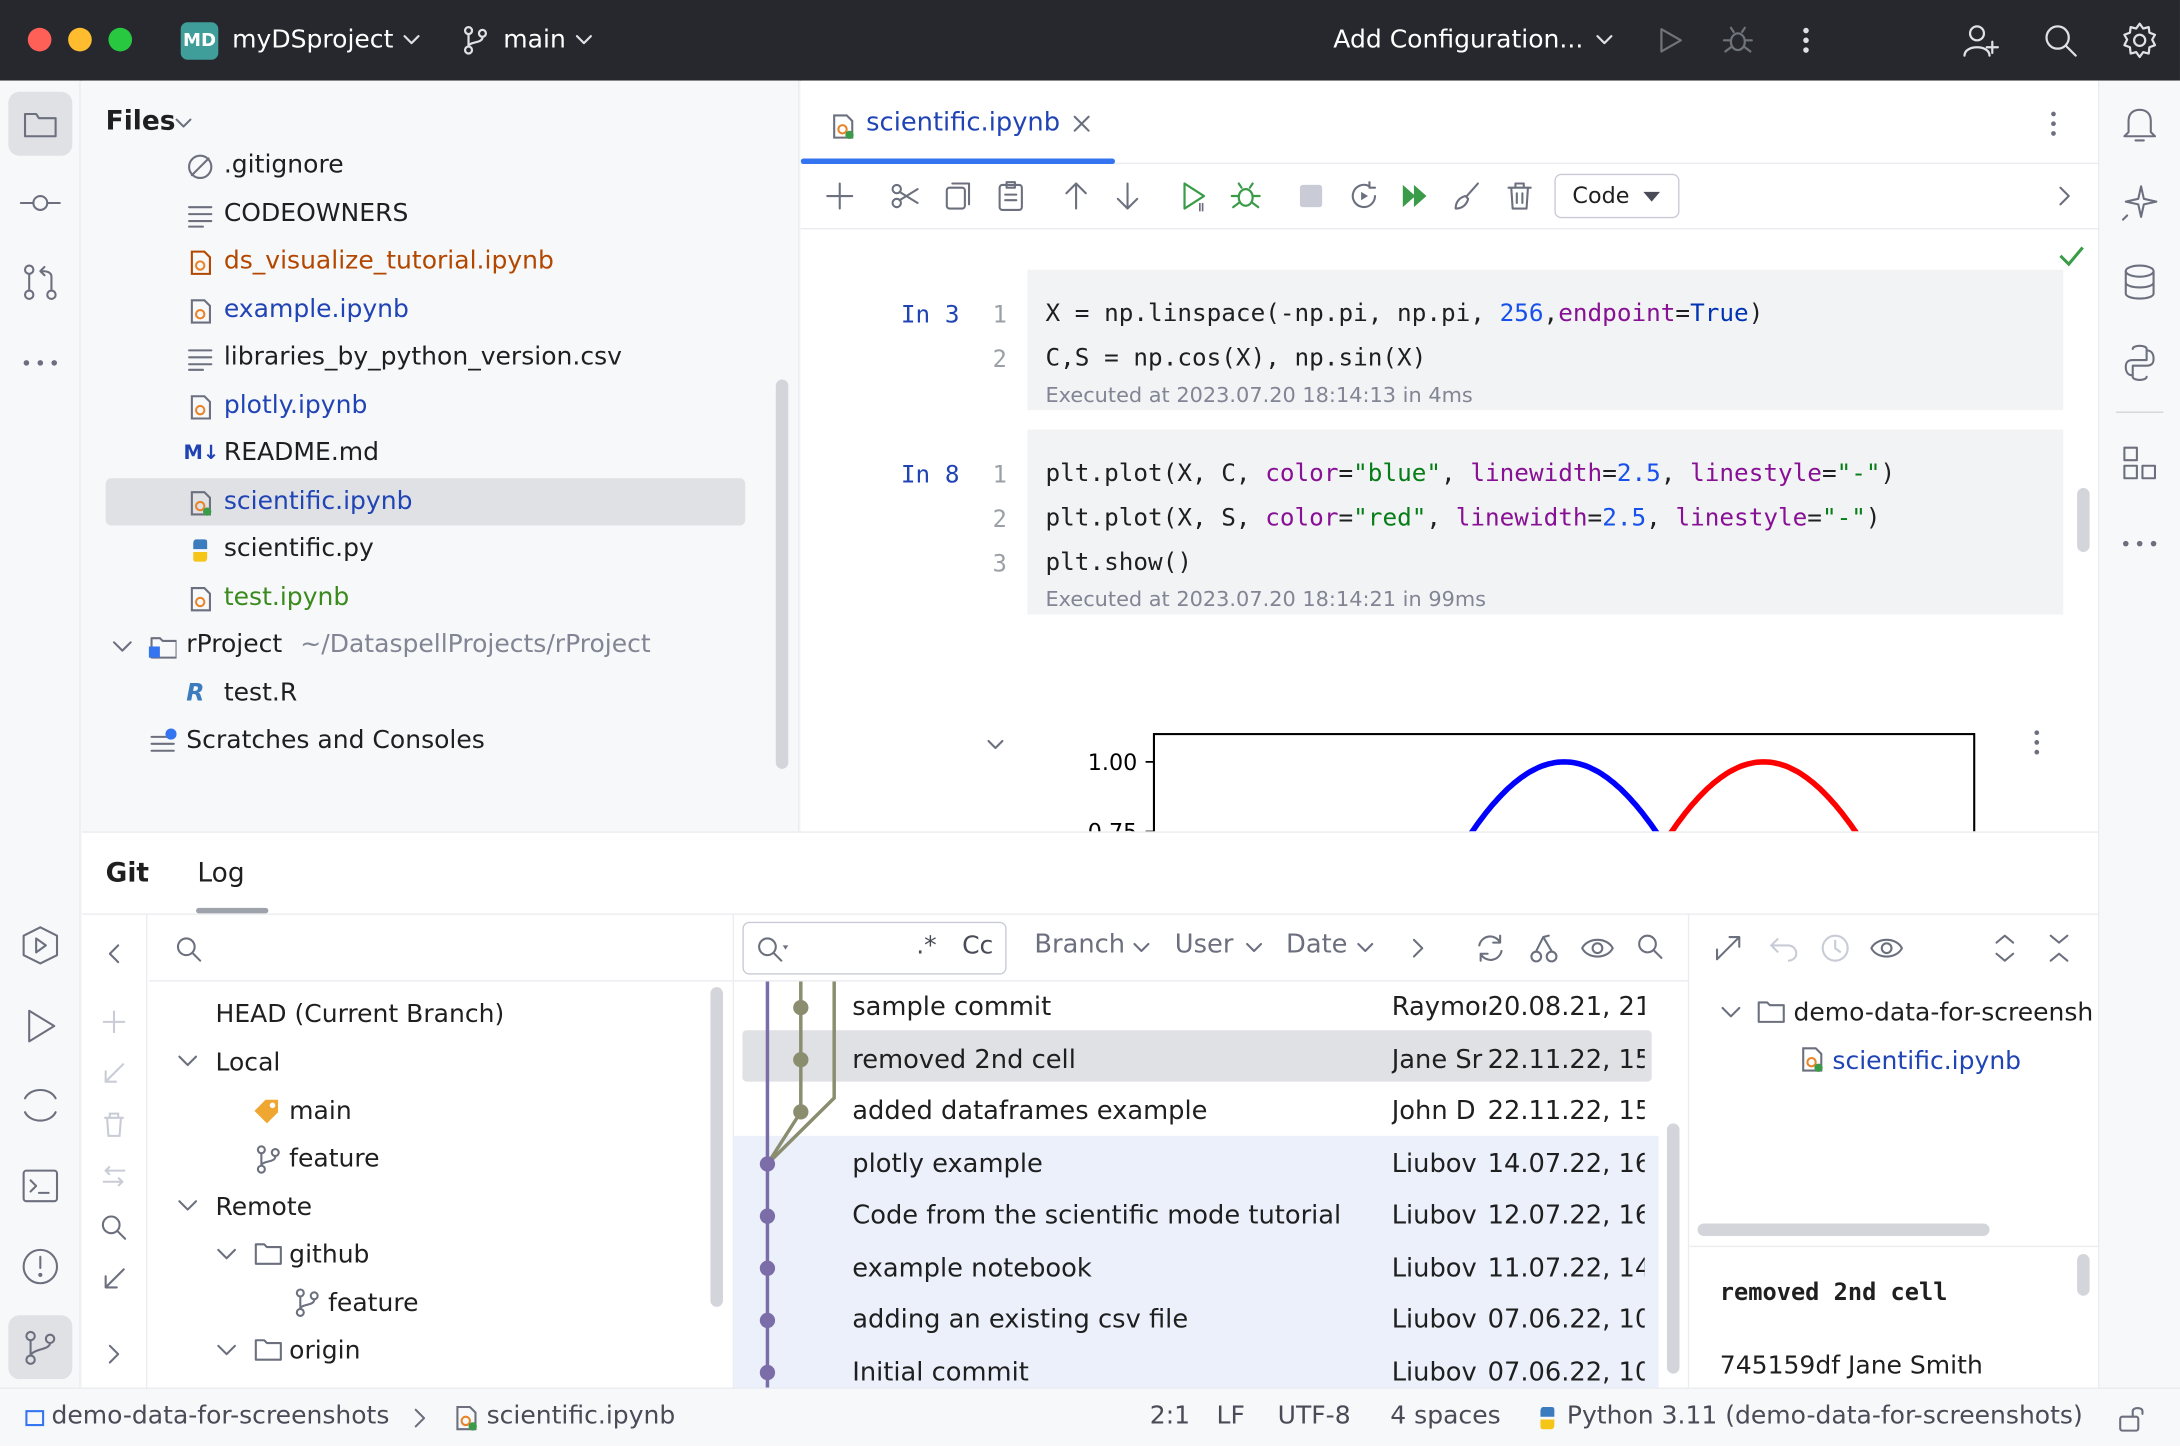  What do you see at coordinates (534, 39) in the screenshot?
I see `branch-selector: main` at bounding box center [534, 39].